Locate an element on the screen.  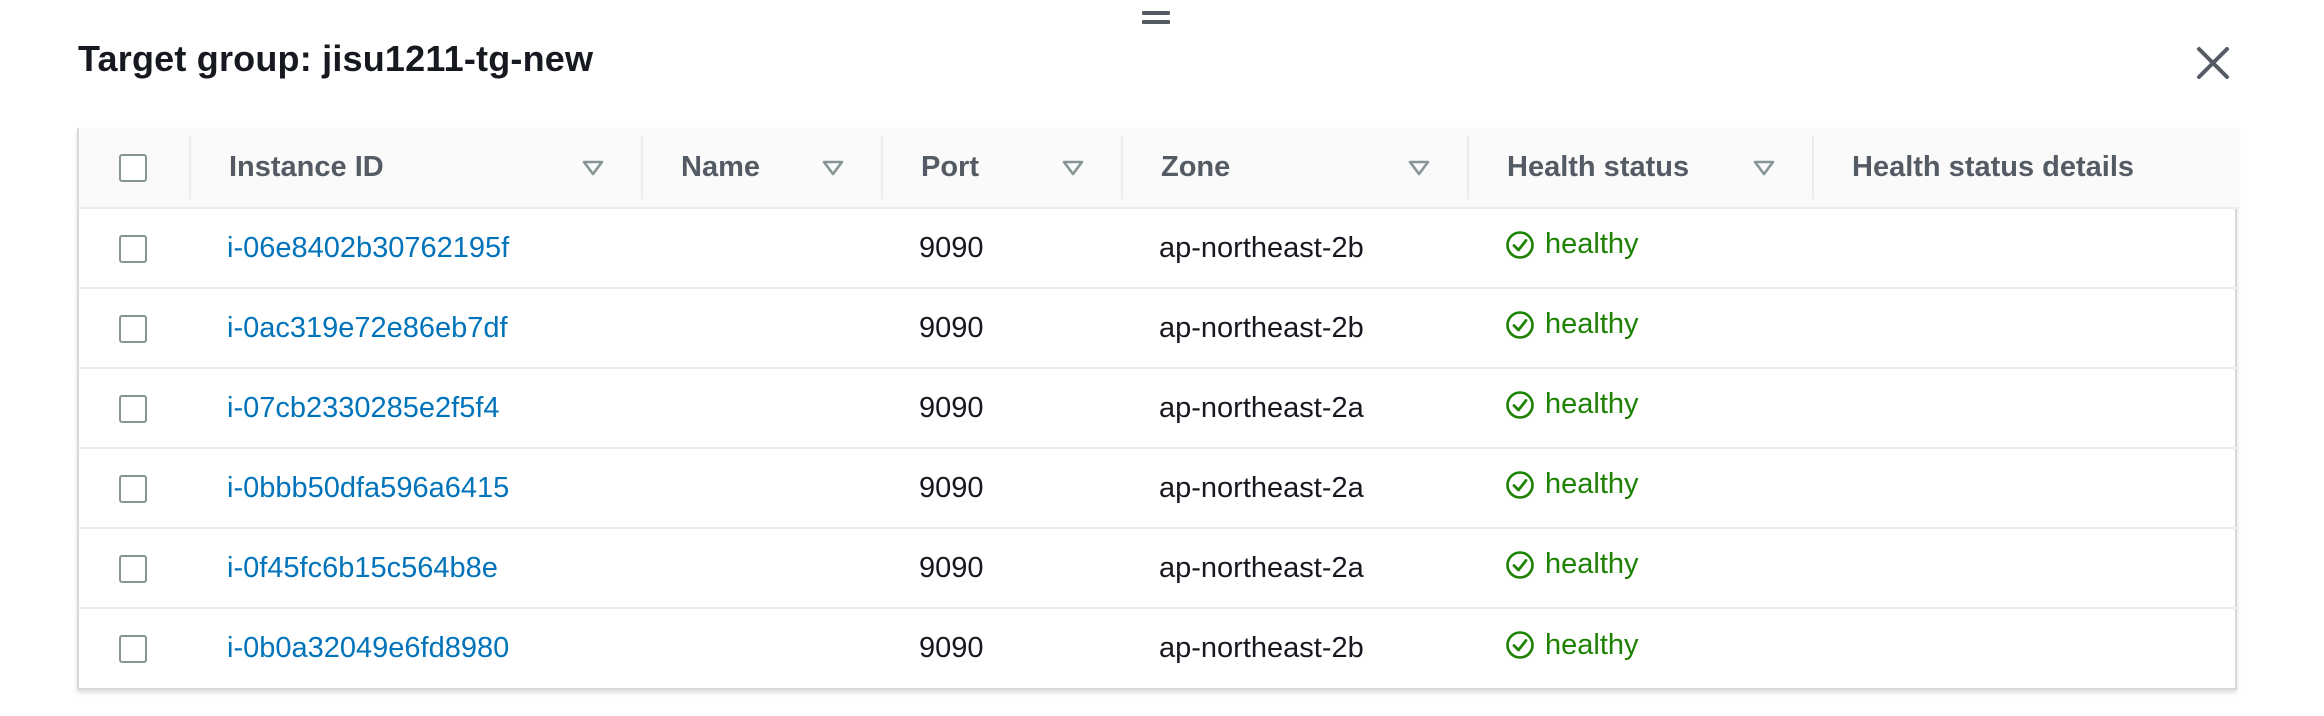
column-label: Health status is located at coordinates (1598, 167).